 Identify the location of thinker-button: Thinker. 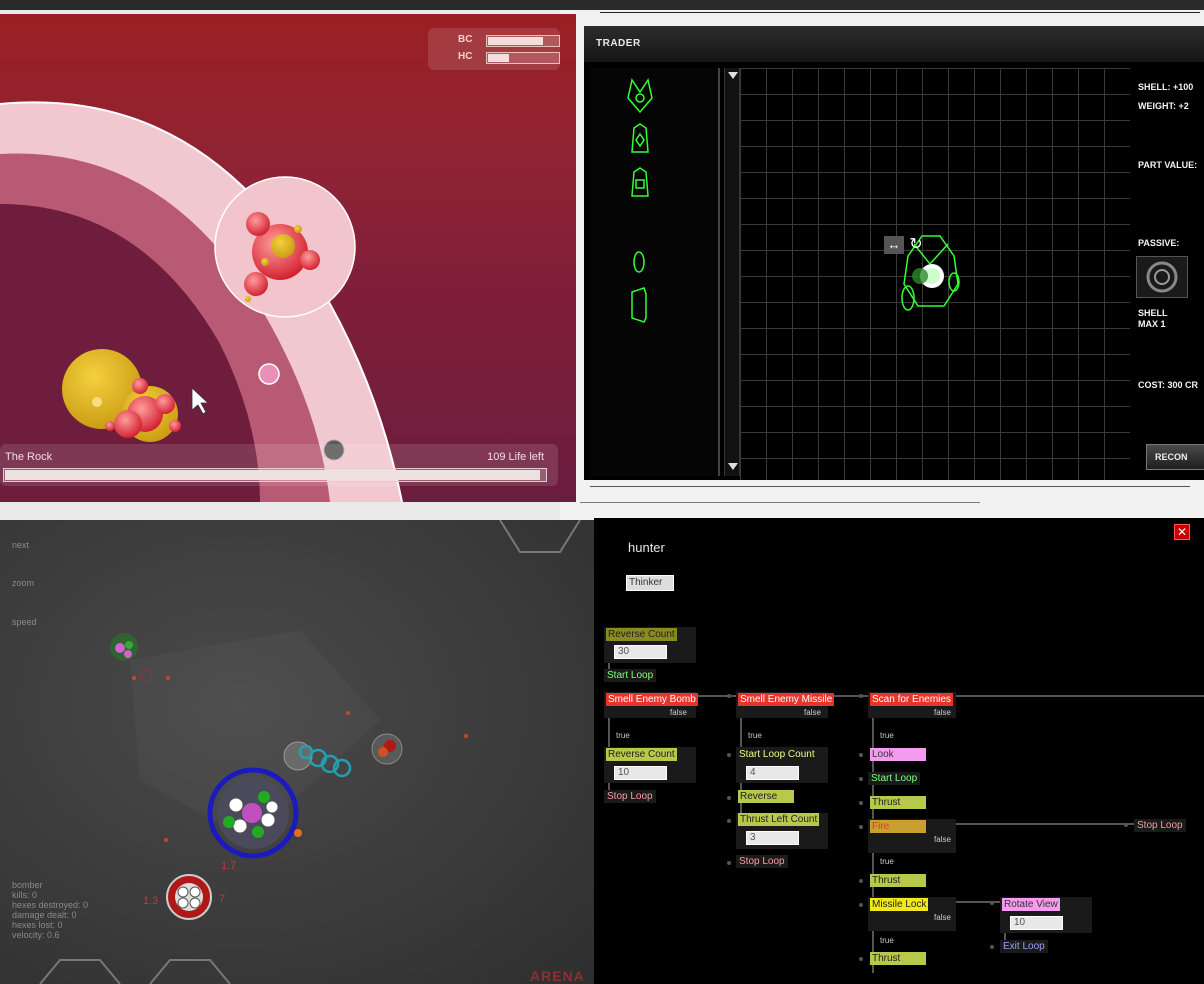
(650, 583).